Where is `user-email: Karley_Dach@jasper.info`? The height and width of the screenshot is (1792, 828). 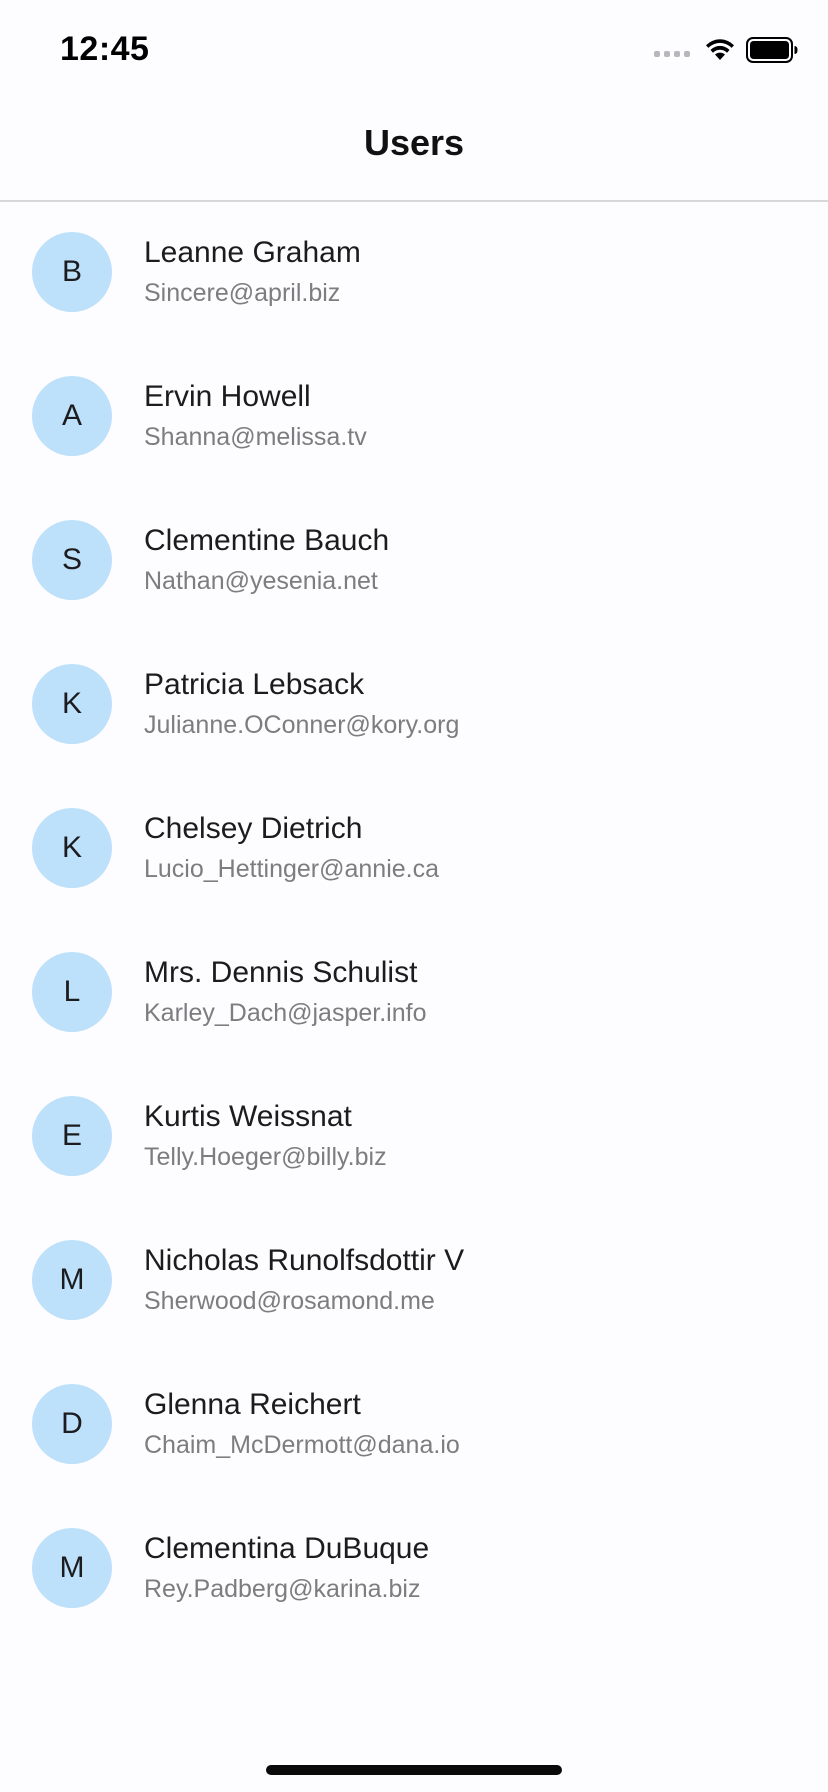 user-email: Karley_Dach@jasper.info is located at coordinates (285, 1013).